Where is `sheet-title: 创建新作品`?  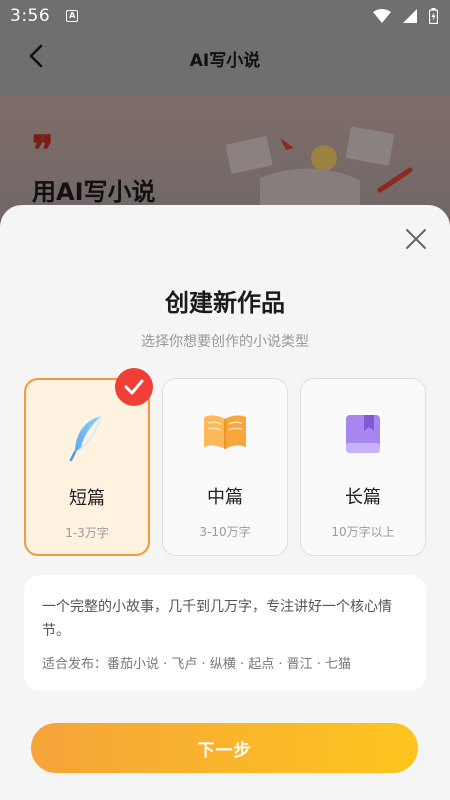 sheet-title: 创建新作品 is located at coordinates (225, 303).